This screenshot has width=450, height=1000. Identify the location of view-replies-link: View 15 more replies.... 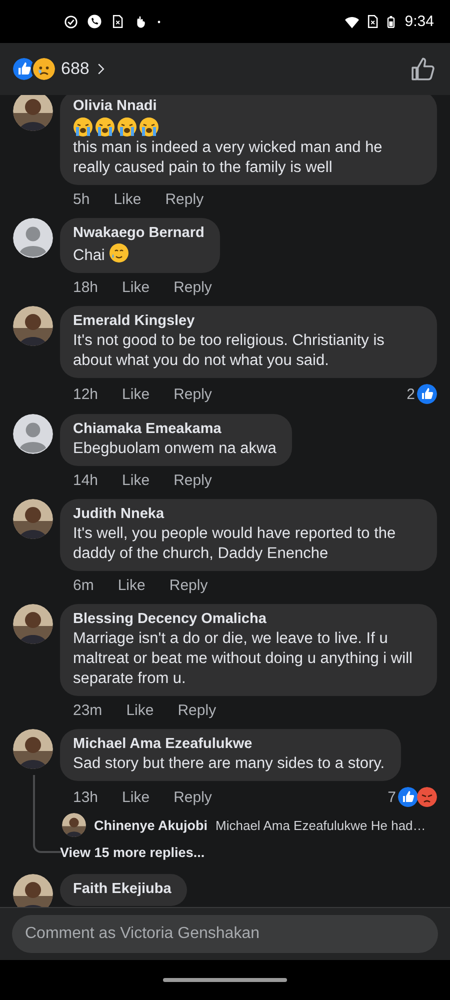
(248, 852).